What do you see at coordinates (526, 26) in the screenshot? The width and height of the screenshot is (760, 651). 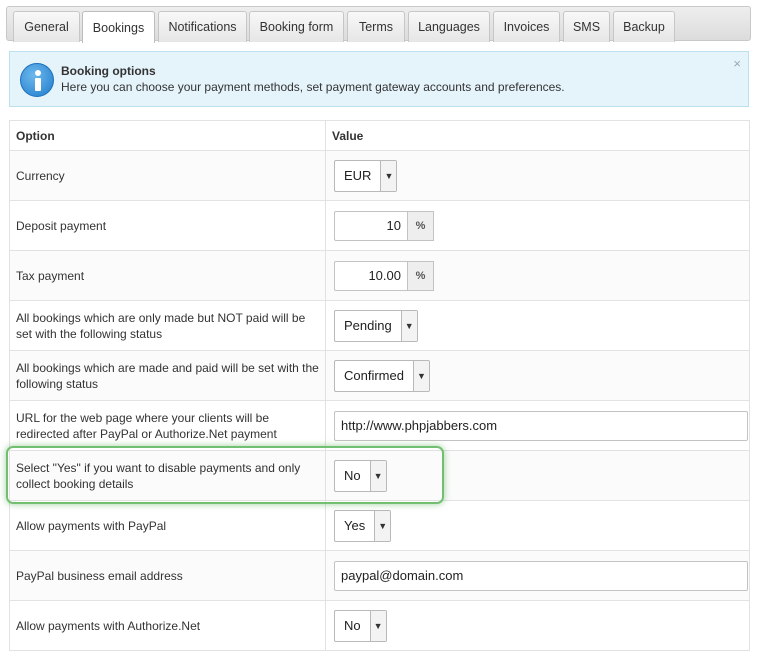 I see `tab-invoices: Invoices` at bounding box center [526, 26].